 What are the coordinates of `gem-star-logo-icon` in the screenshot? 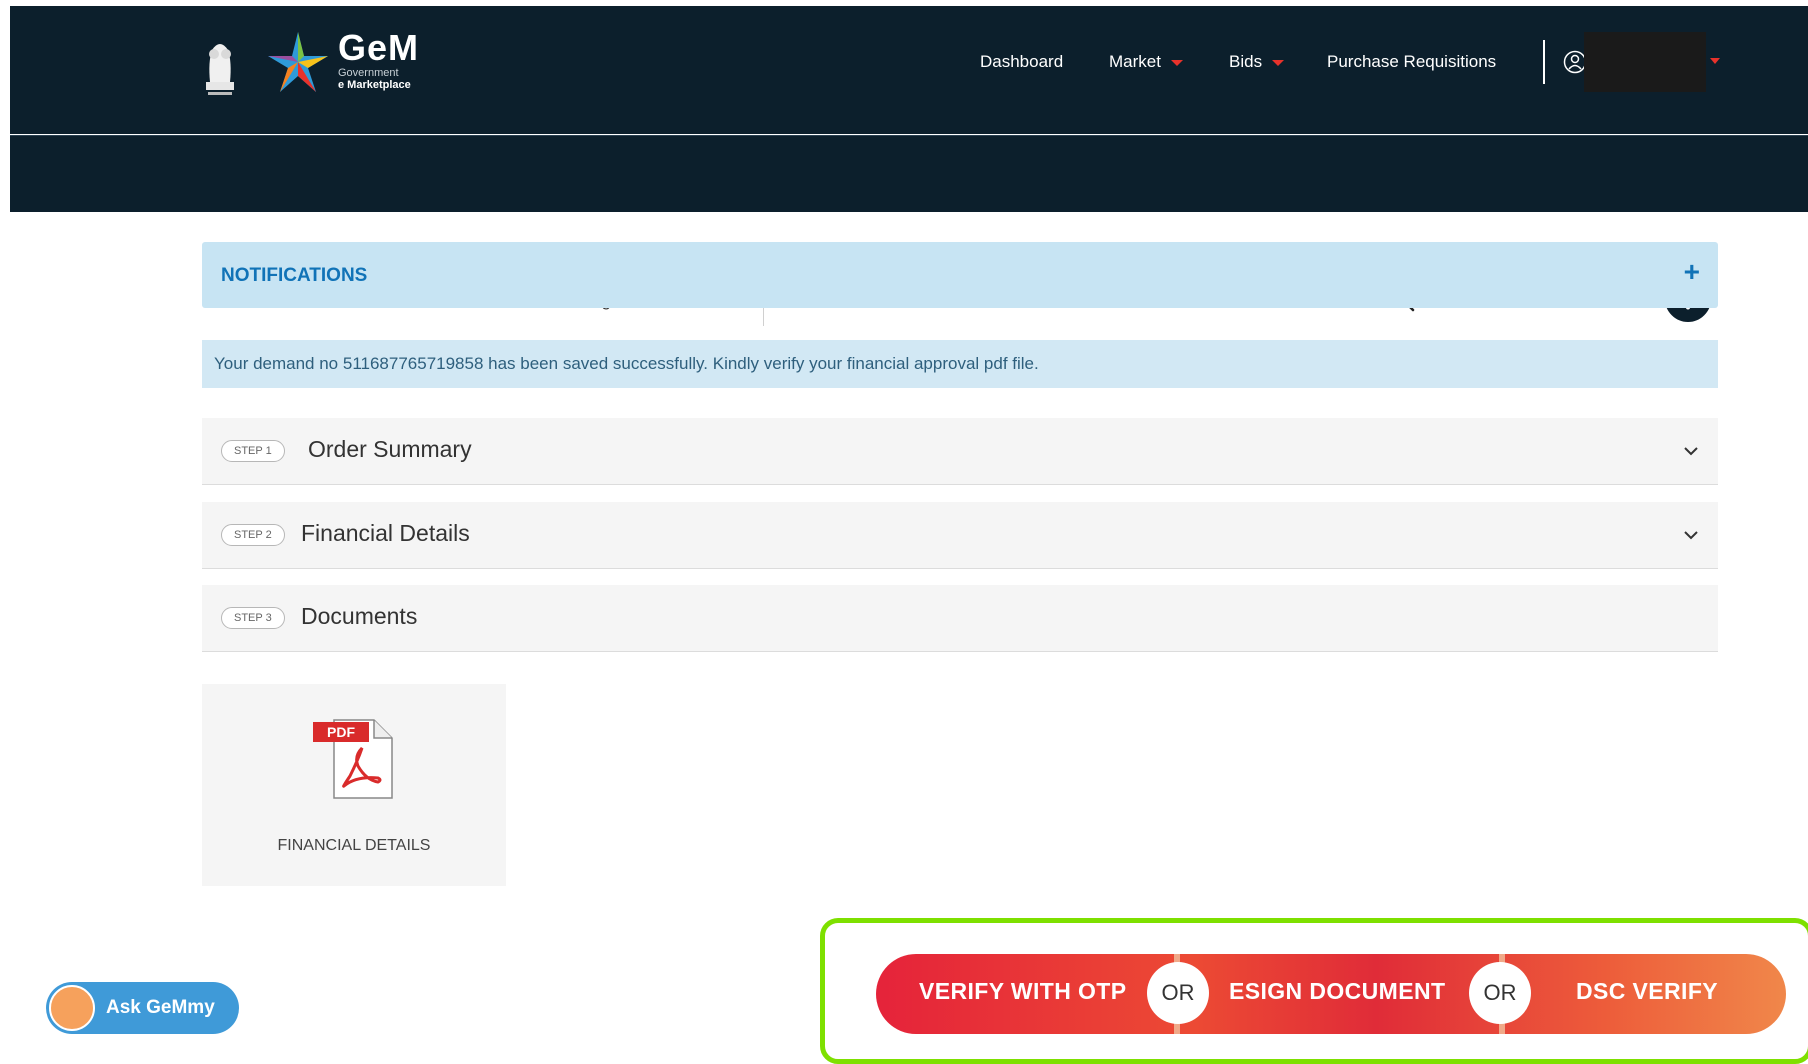 It's located at (298, 62).